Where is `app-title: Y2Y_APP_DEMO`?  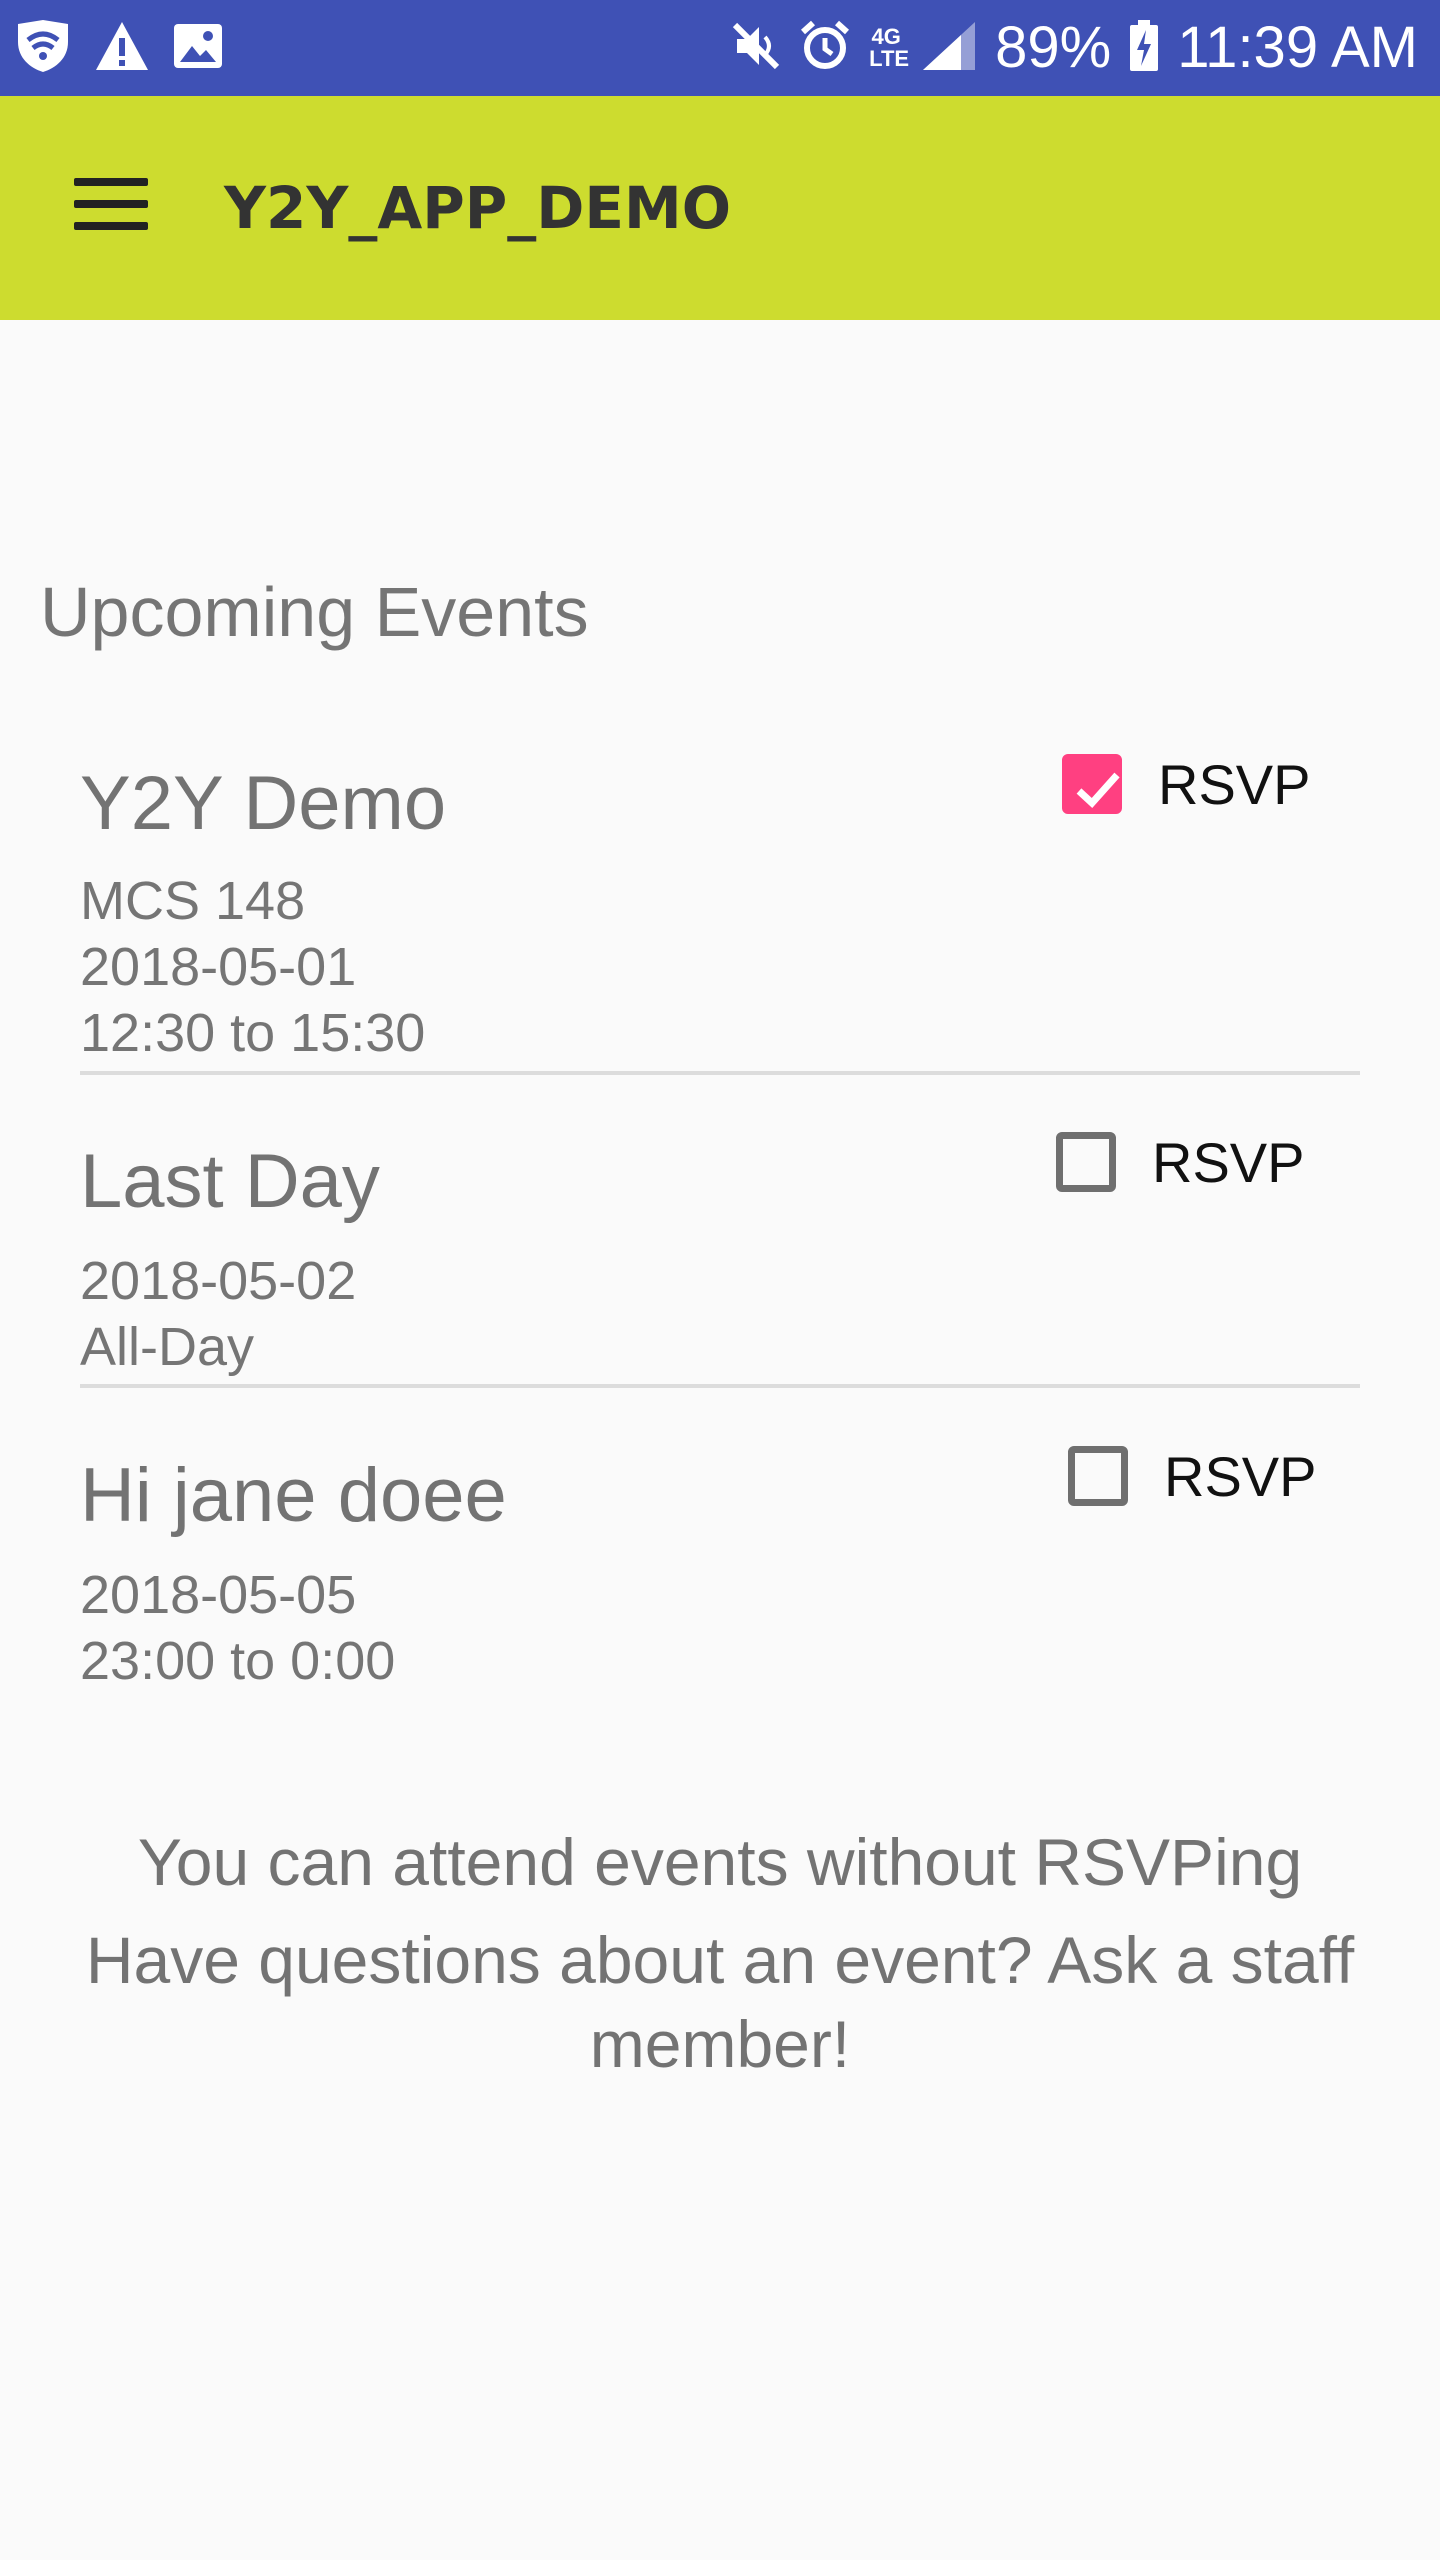 app-title: Y2Y_APP_DEMO is located at coordinates (478, 208).